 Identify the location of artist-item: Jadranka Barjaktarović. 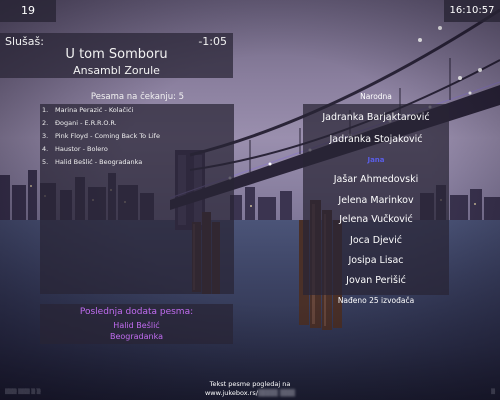
(376, 117).